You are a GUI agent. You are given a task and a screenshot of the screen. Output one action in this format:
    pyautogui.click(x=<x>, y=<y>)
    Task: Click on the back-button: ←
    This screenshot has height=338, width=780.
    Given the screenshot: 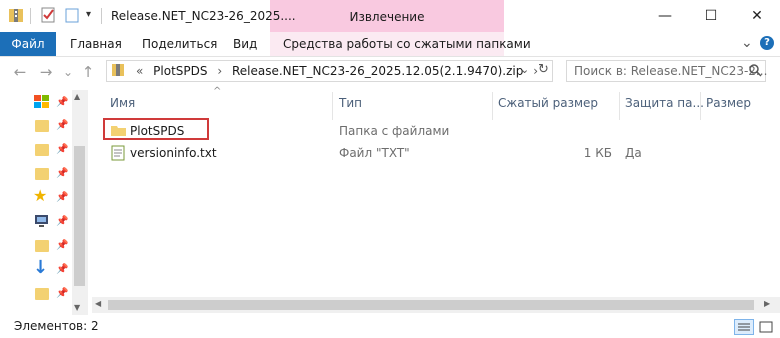 What is the action you would take?
    pyautogui.click(x=20, y=72)
    